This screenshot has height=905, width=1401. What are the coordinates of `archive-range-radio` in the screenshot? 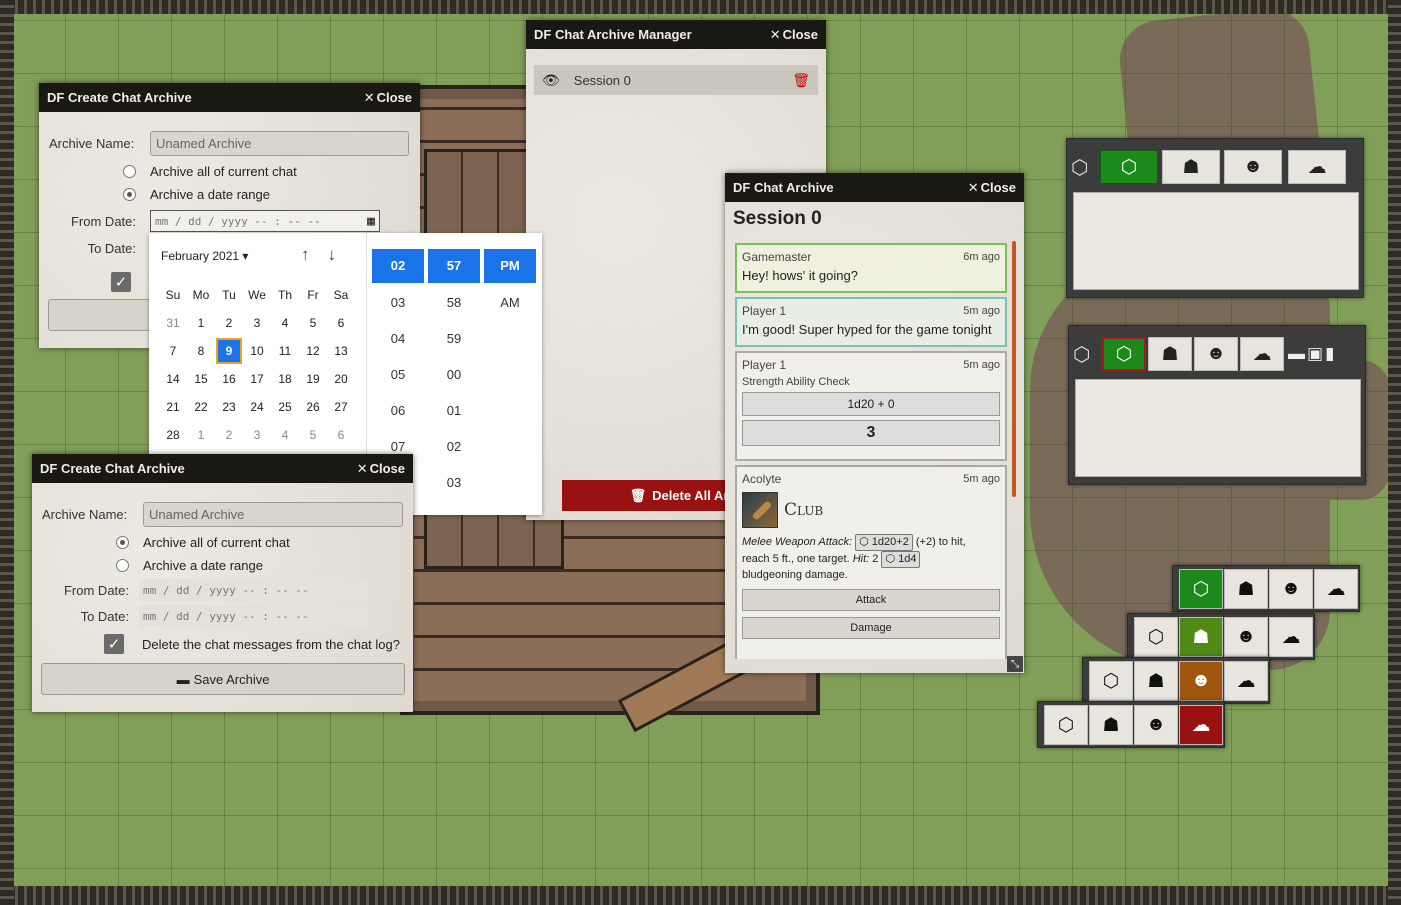 It's located at (129, 194).